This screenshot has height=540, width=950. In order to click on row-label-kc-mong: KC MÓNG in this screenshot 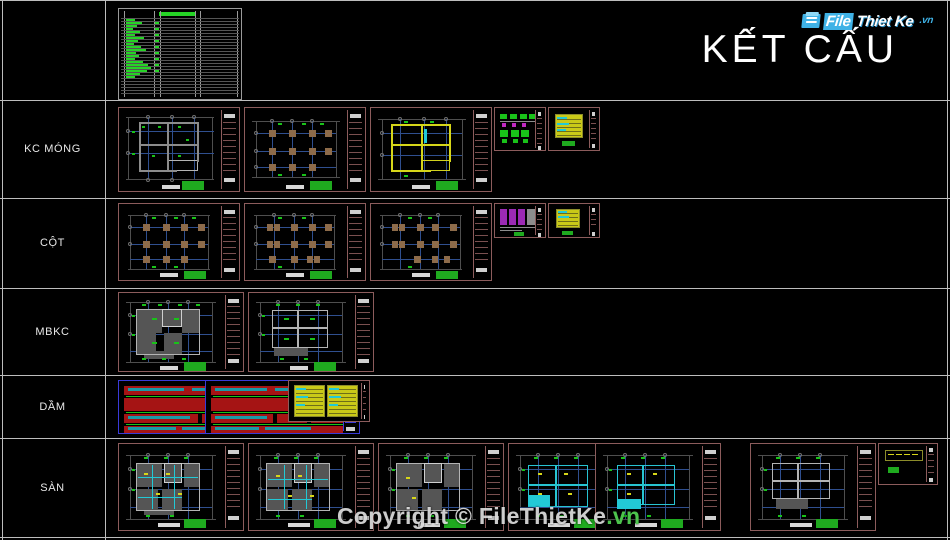, I will do `click(52, 149)`.